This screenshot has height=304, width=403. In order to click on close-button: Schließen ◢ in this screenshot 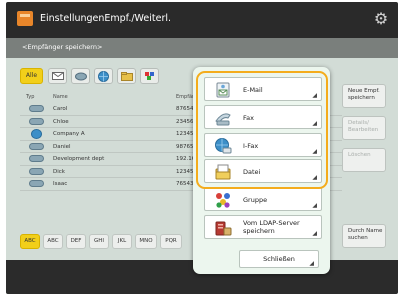, I will do `click(279, 259)`.